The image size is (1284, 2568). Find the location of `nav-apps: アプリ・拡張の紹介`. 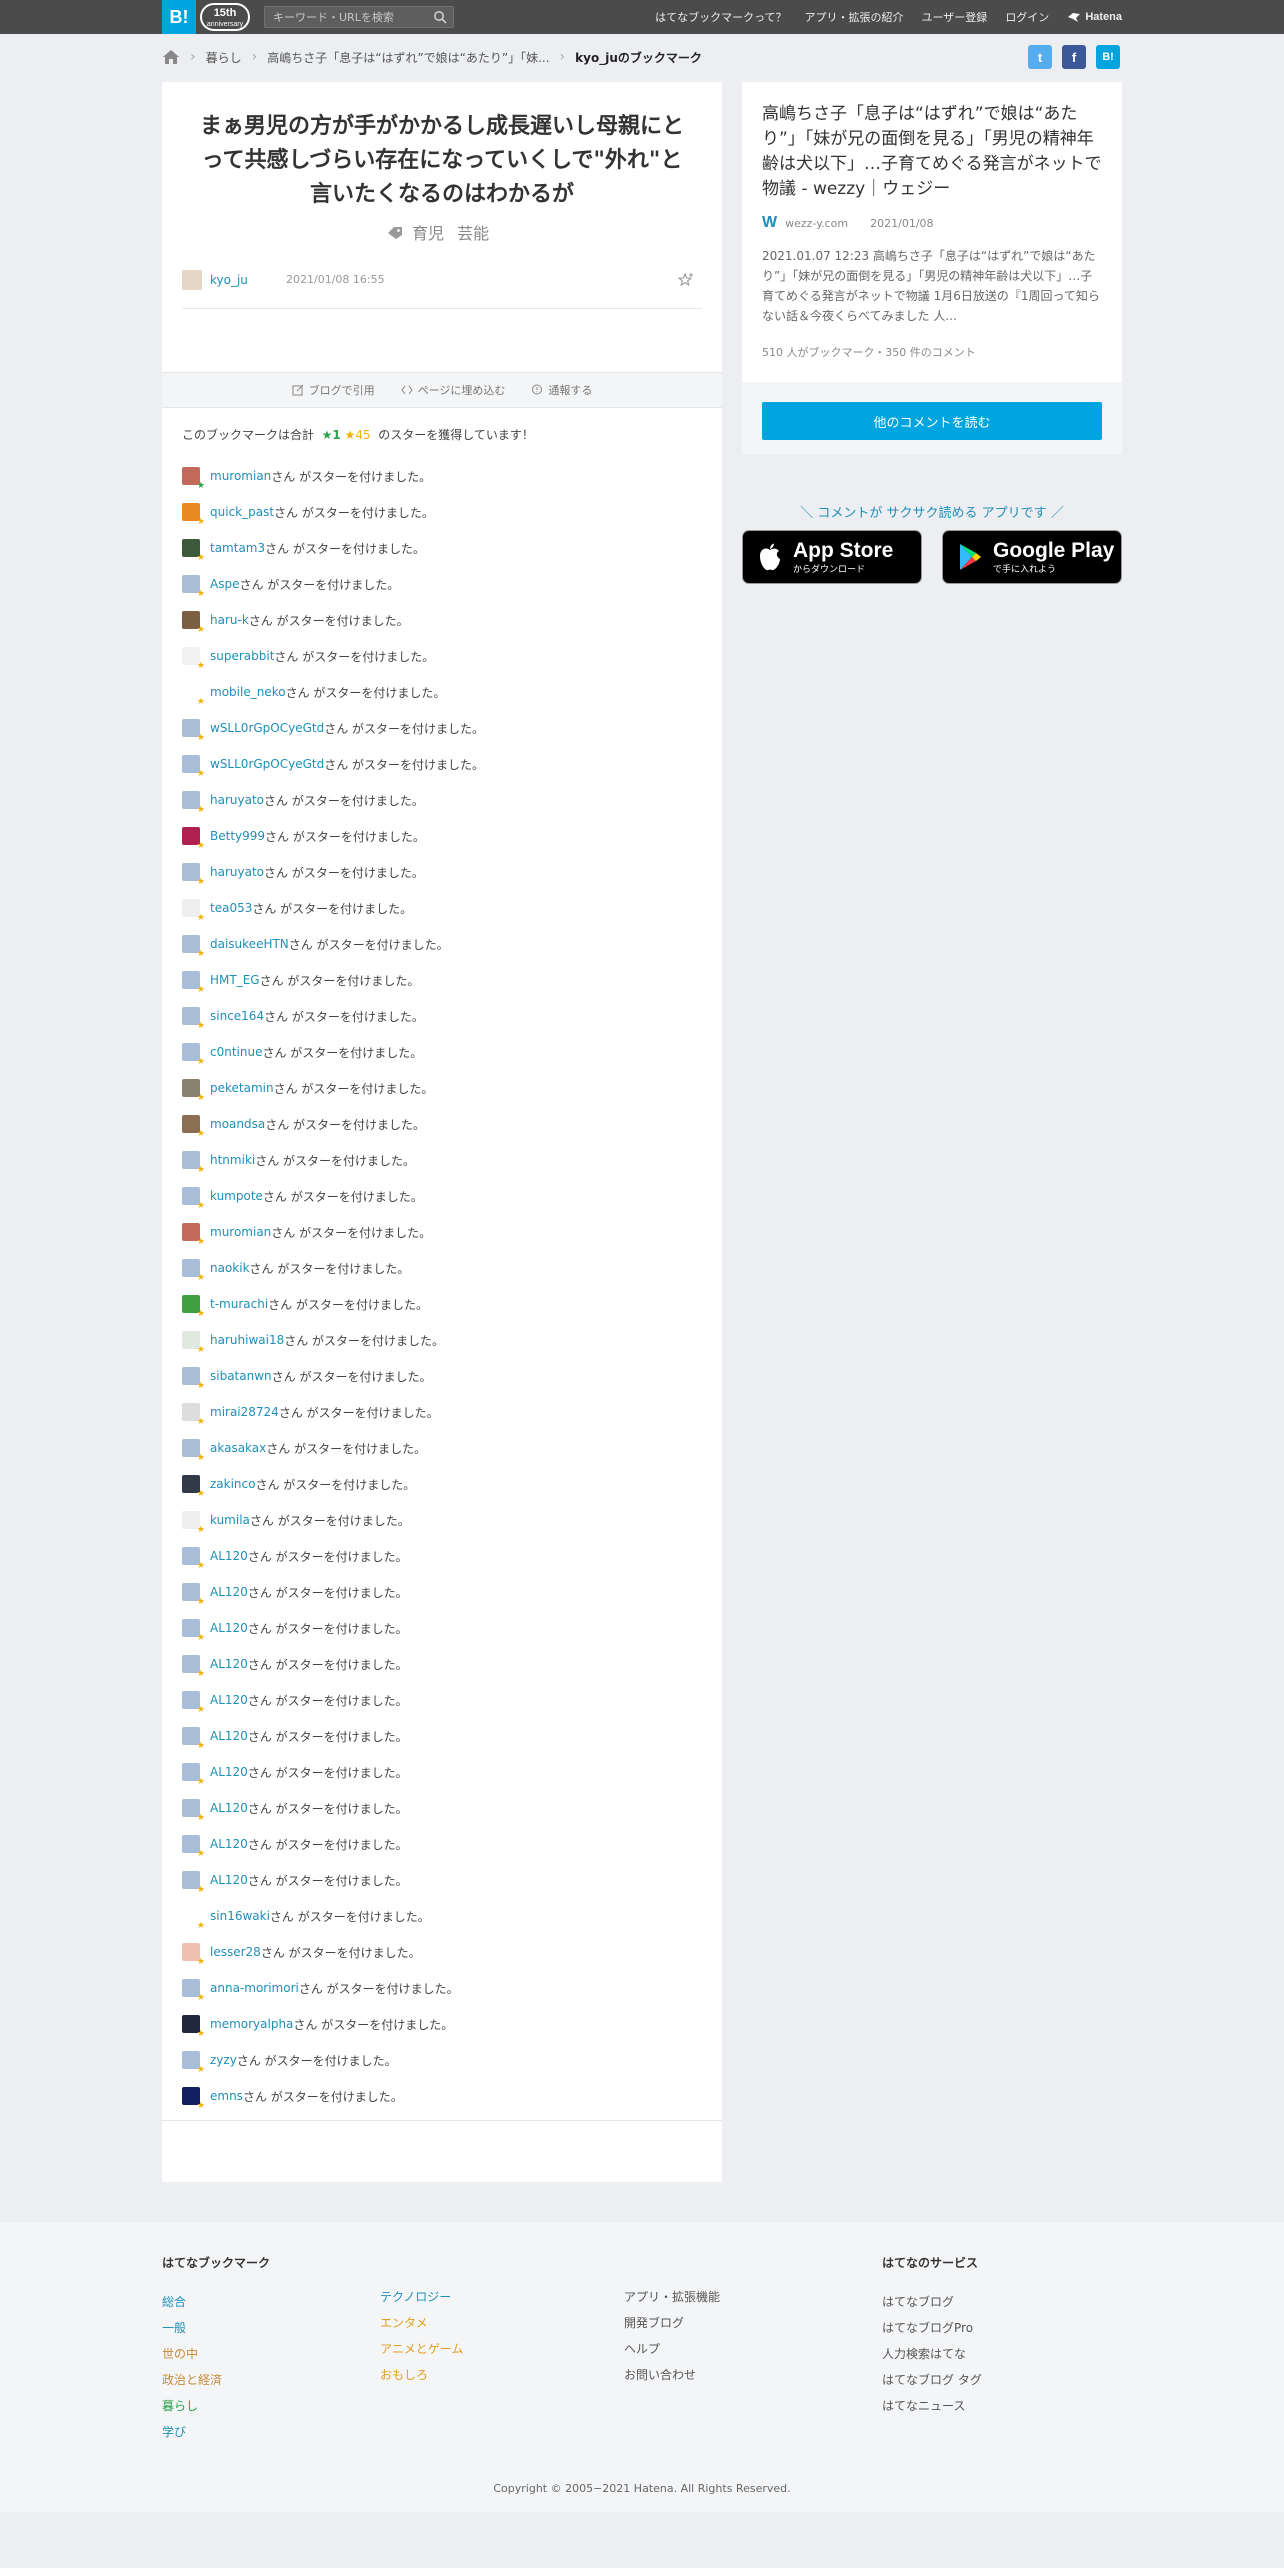

nav-apps: アプリ・拡張の紹介 is located at coordinates (854, 17).